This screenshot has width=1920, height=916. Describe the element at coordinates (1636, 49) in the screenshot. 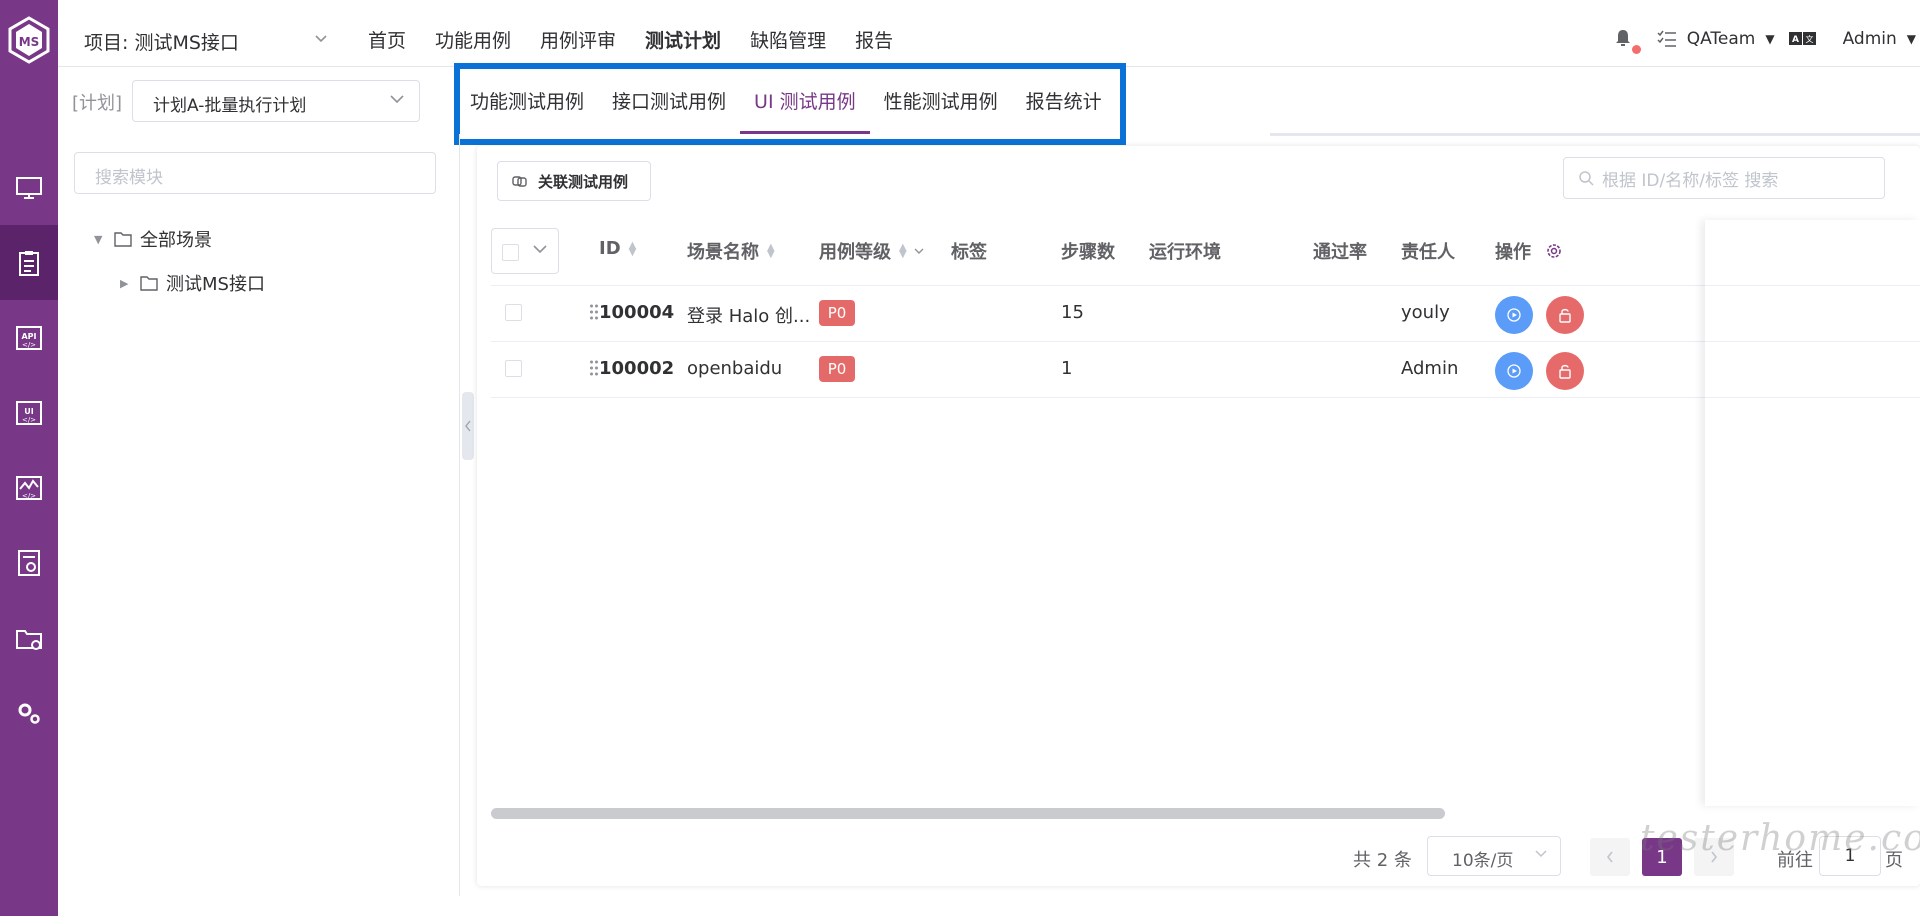

I see `notification-dot` at that location.